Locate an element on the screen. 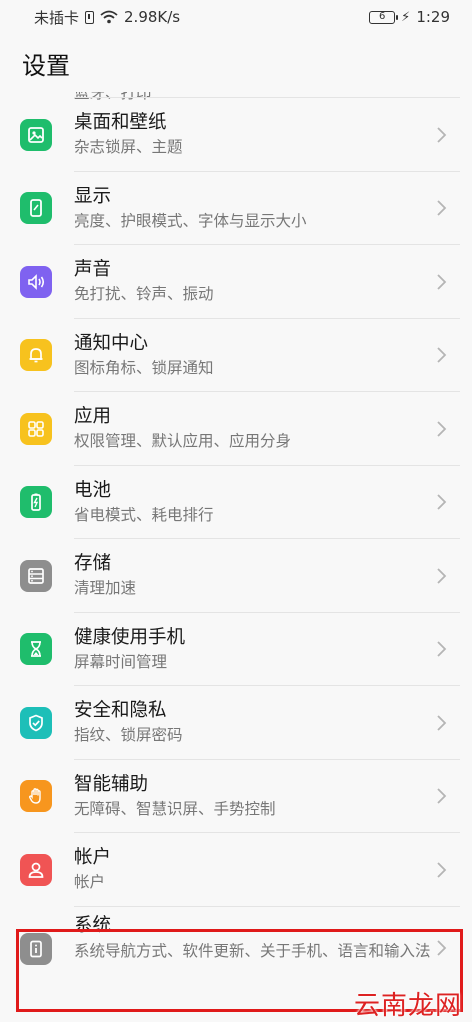 This screenshot has height=1022, width=472. item-title: 电池 is located at coordinates (93, 490).